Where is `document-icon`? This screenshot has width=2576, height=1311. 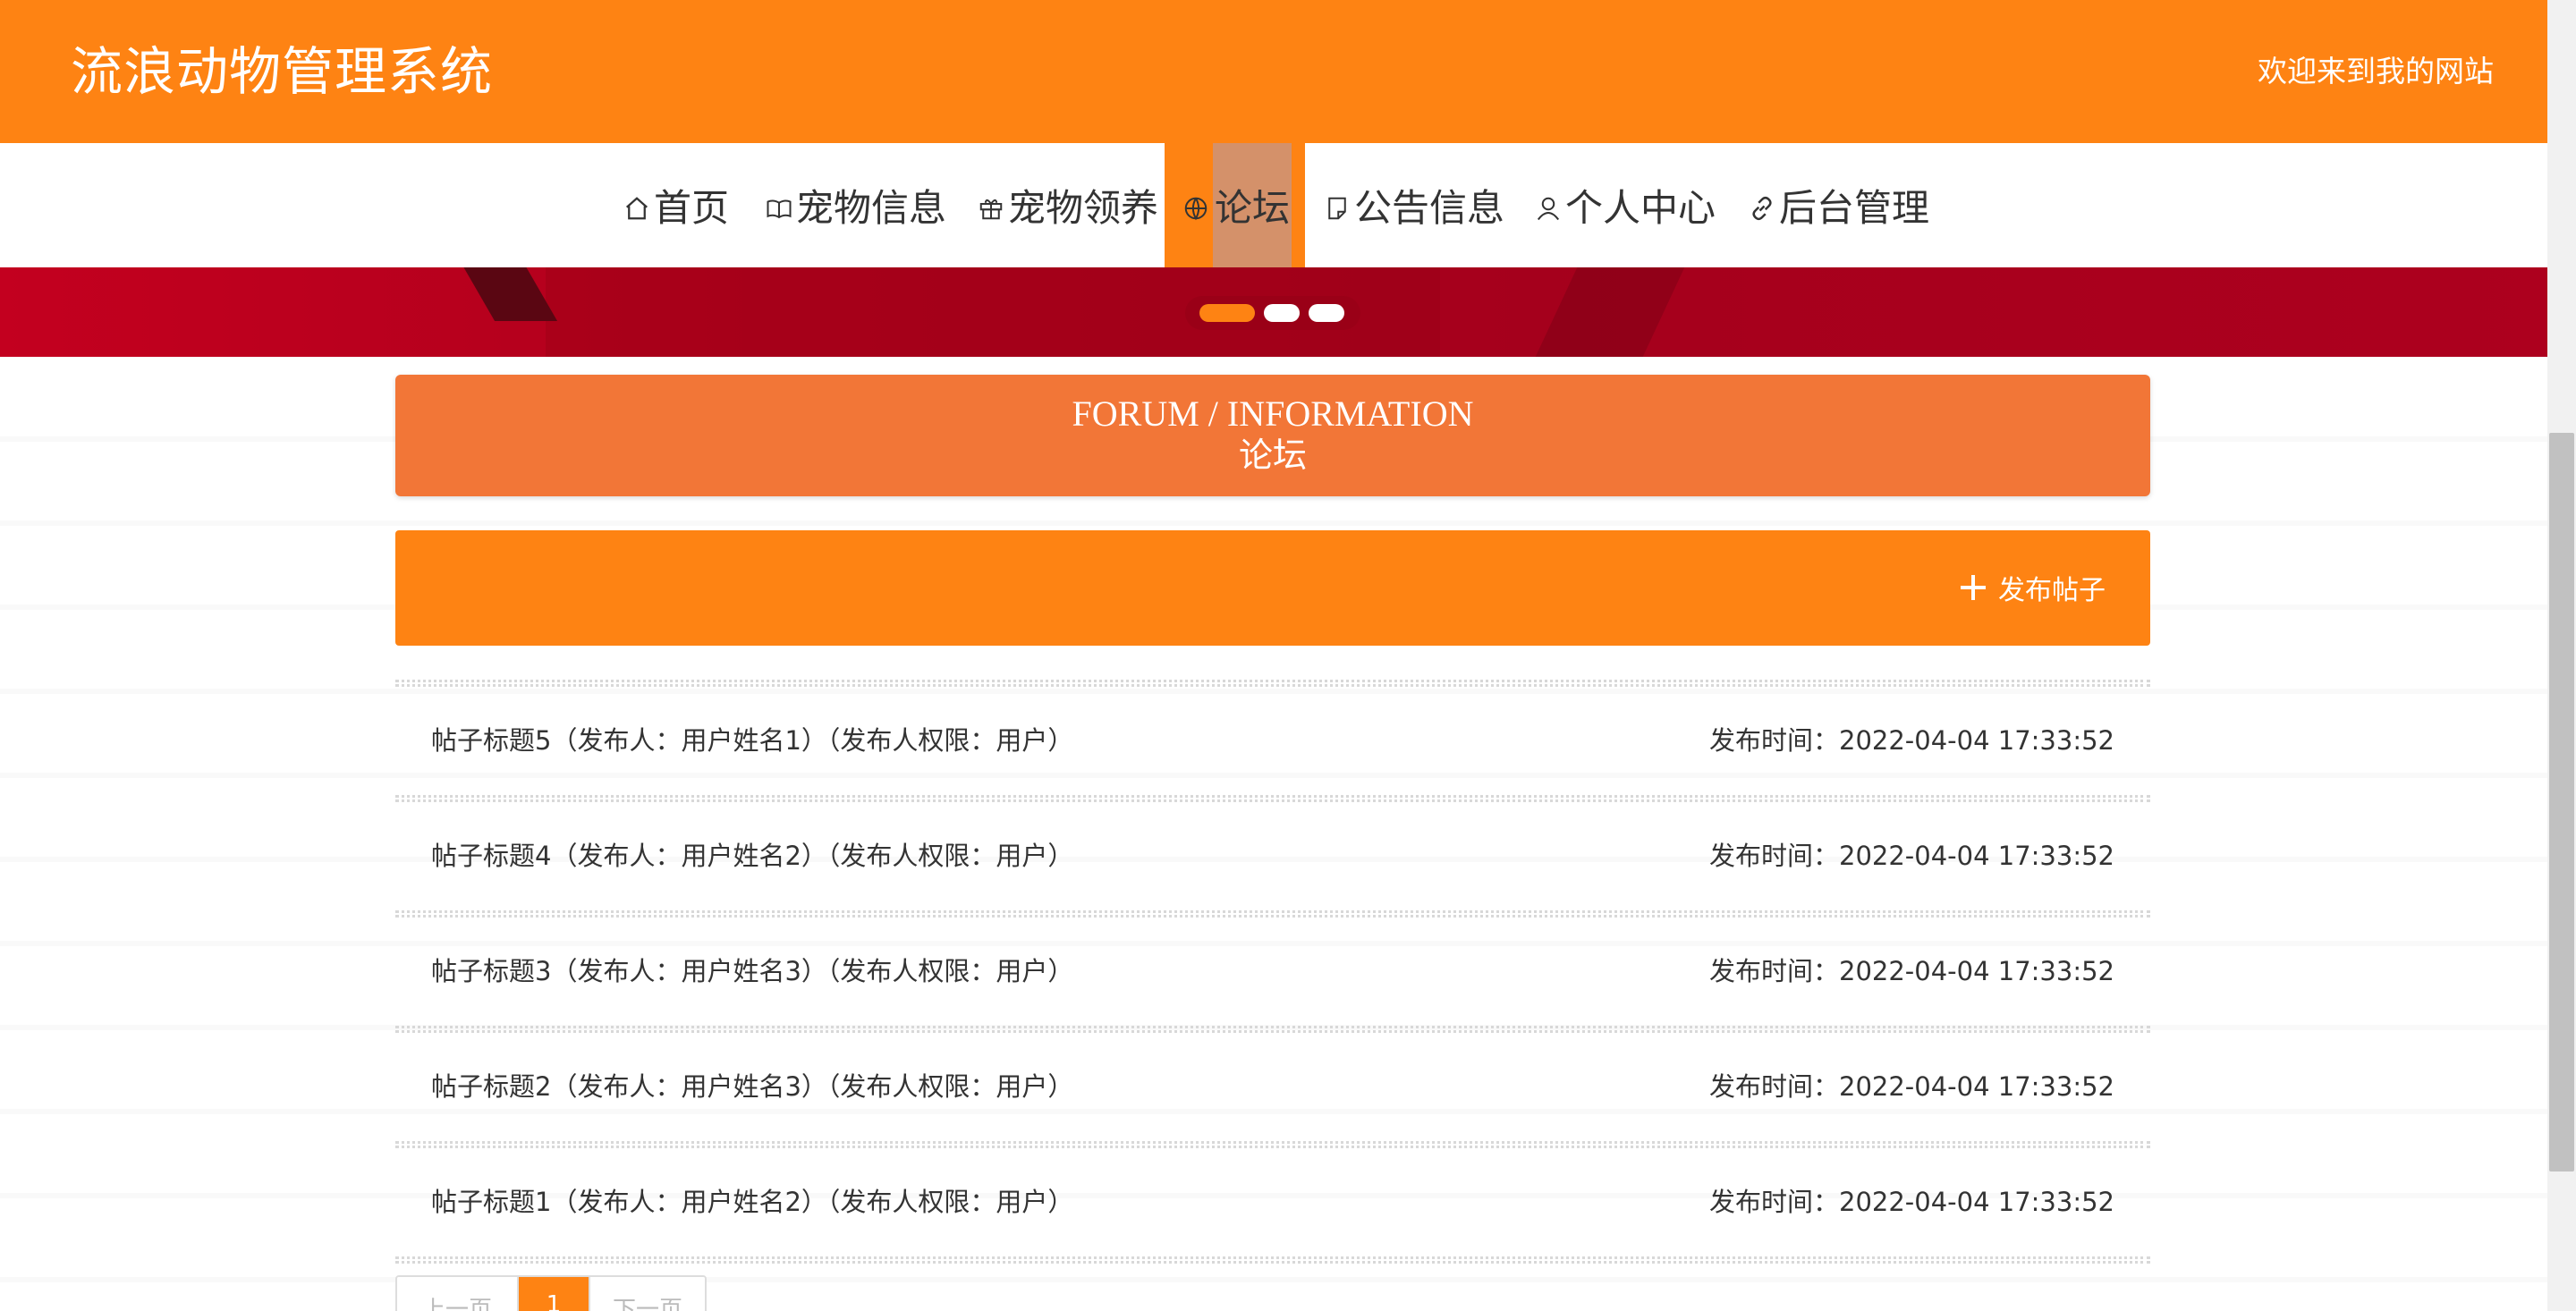
document-icon is located at coordinates (1337, 208).